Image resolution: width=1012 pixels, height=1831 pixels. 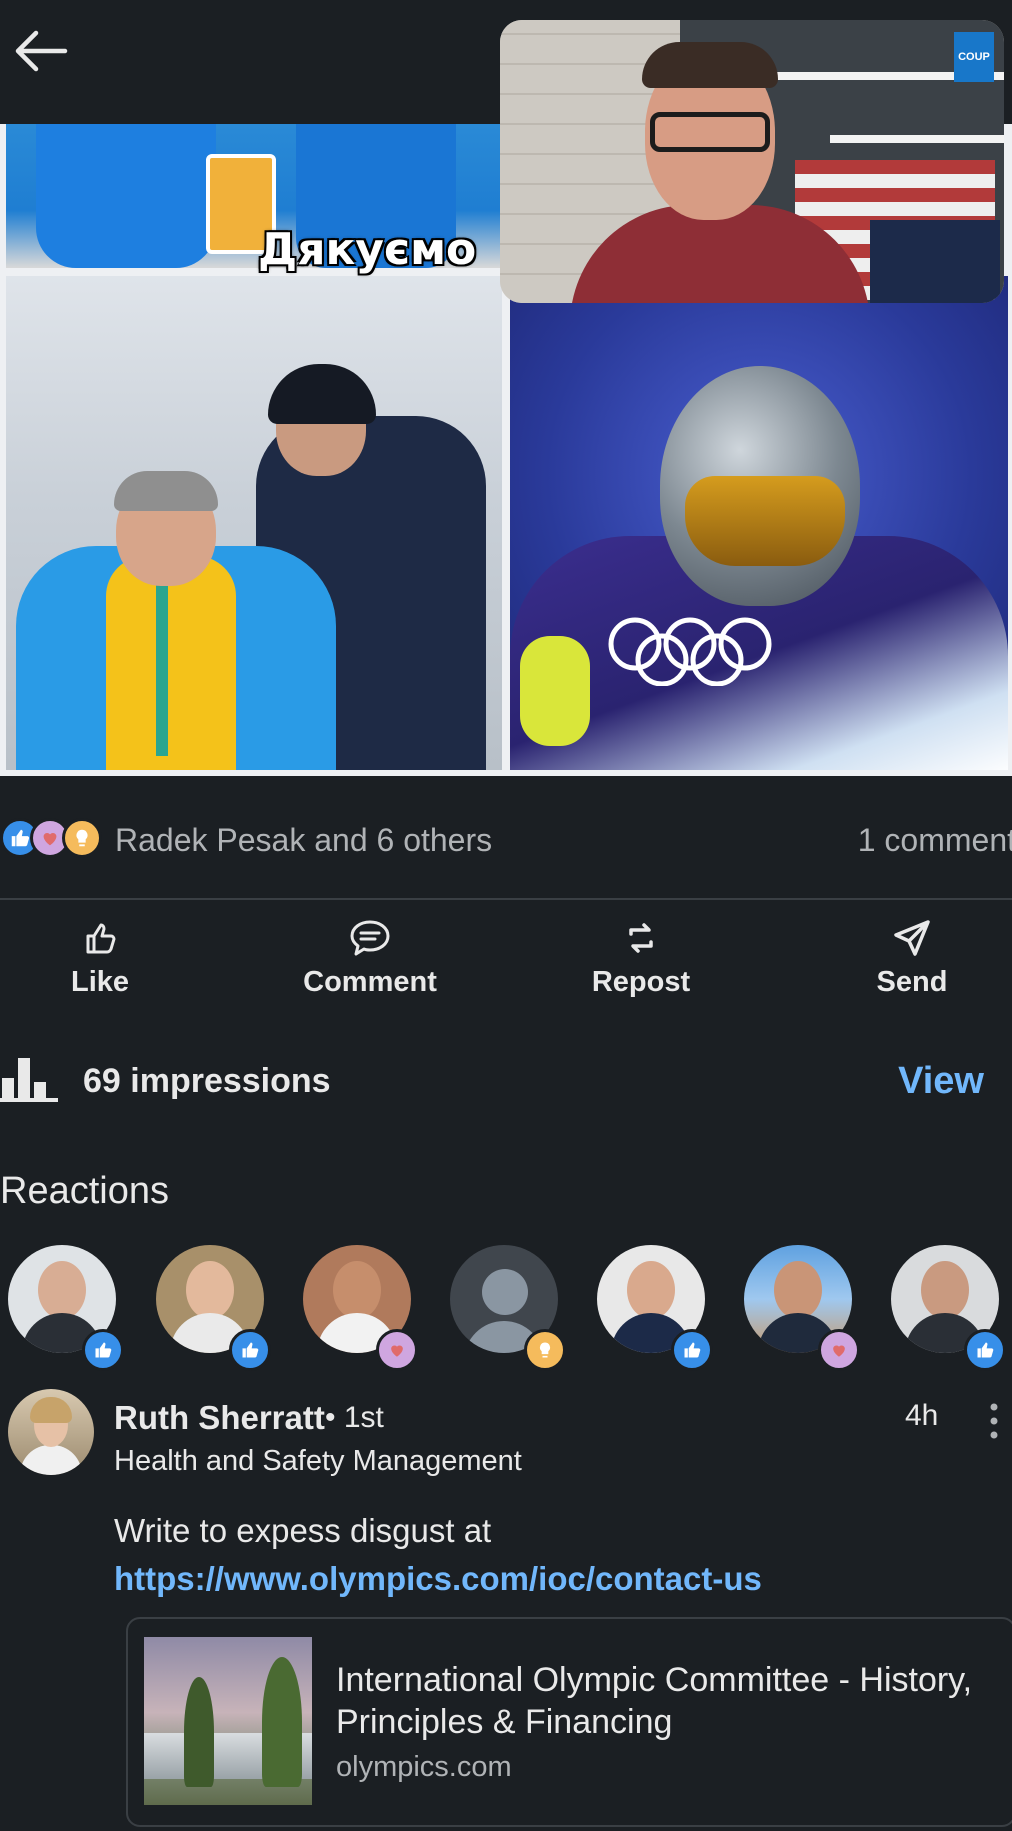 I want to click on commenter-name: Ruth Sherratt, so click(x=219, y=1418).